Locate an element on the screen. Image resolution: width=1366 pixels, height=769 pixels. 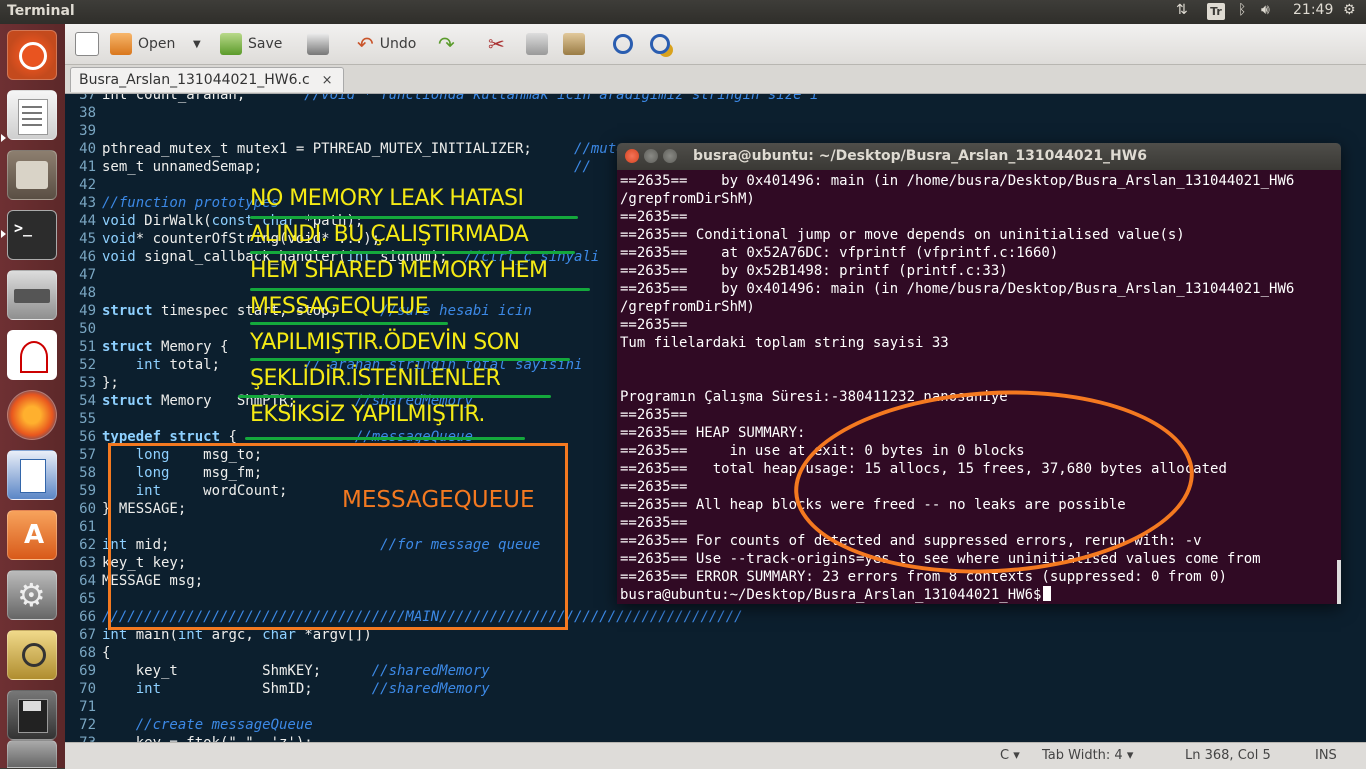
code-line: 53}; is located at coordinates (92, 383).